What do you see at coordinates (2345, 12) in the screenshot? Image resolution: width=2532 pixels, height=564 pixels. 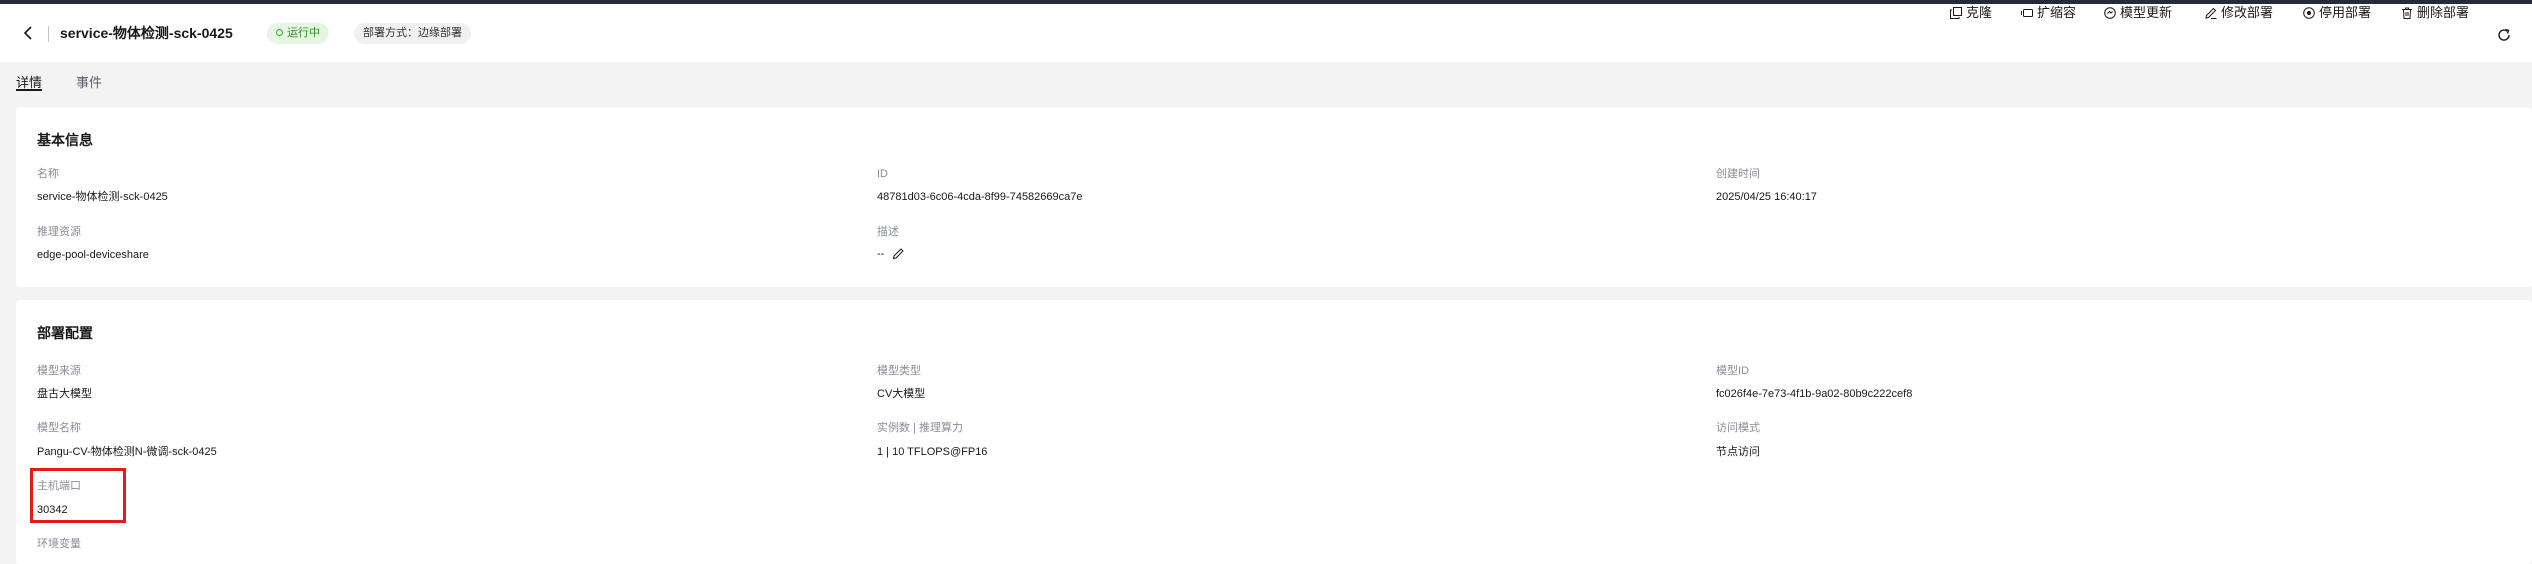 I see `stop-deploy-label: 停用部署` at bounding box center [2345, 12].